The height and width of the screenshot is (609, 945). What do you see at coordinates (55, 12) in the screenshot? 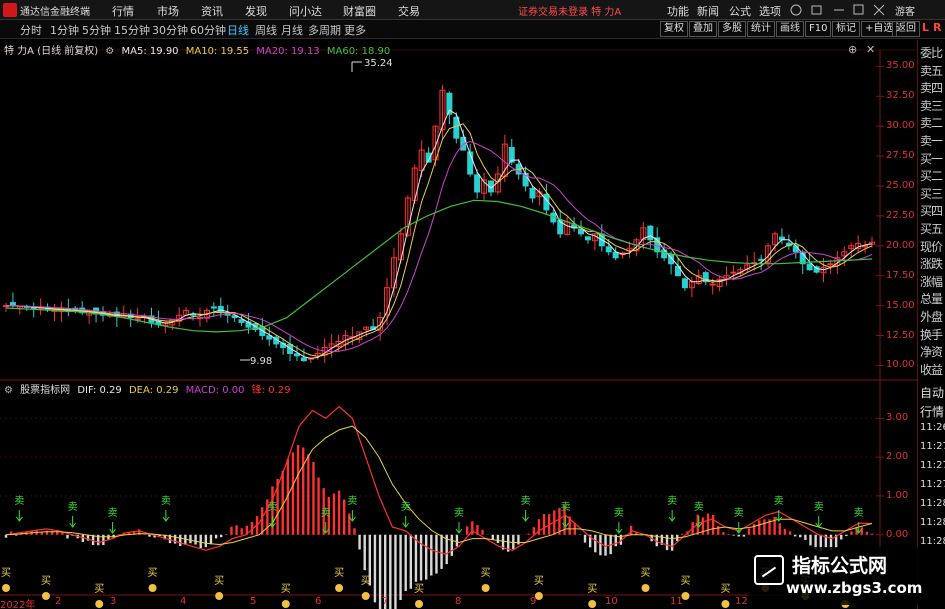
I see `app-name: 通达信金融终端` at bounding box center [55, 12].